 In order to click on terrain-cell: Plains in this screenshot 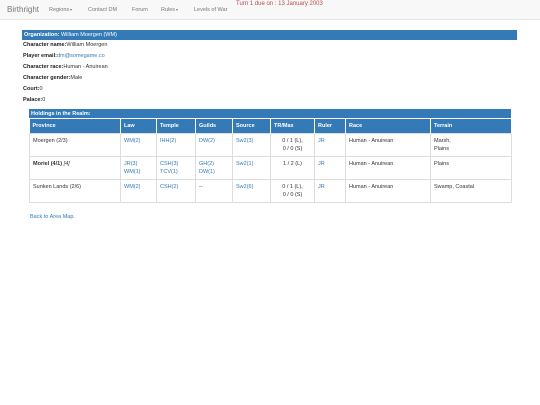, I will do `click(471, 167)`.